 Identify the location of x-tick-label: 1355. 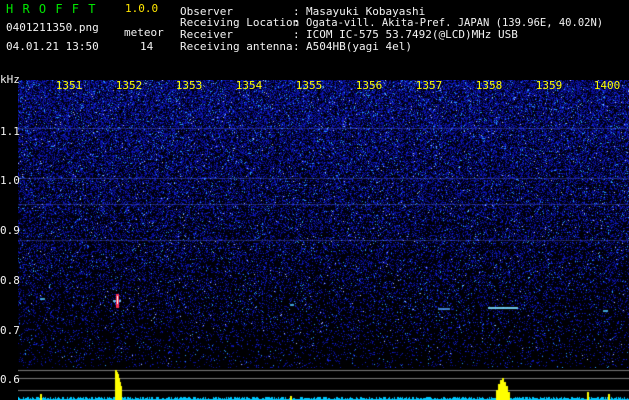
(309, 85).